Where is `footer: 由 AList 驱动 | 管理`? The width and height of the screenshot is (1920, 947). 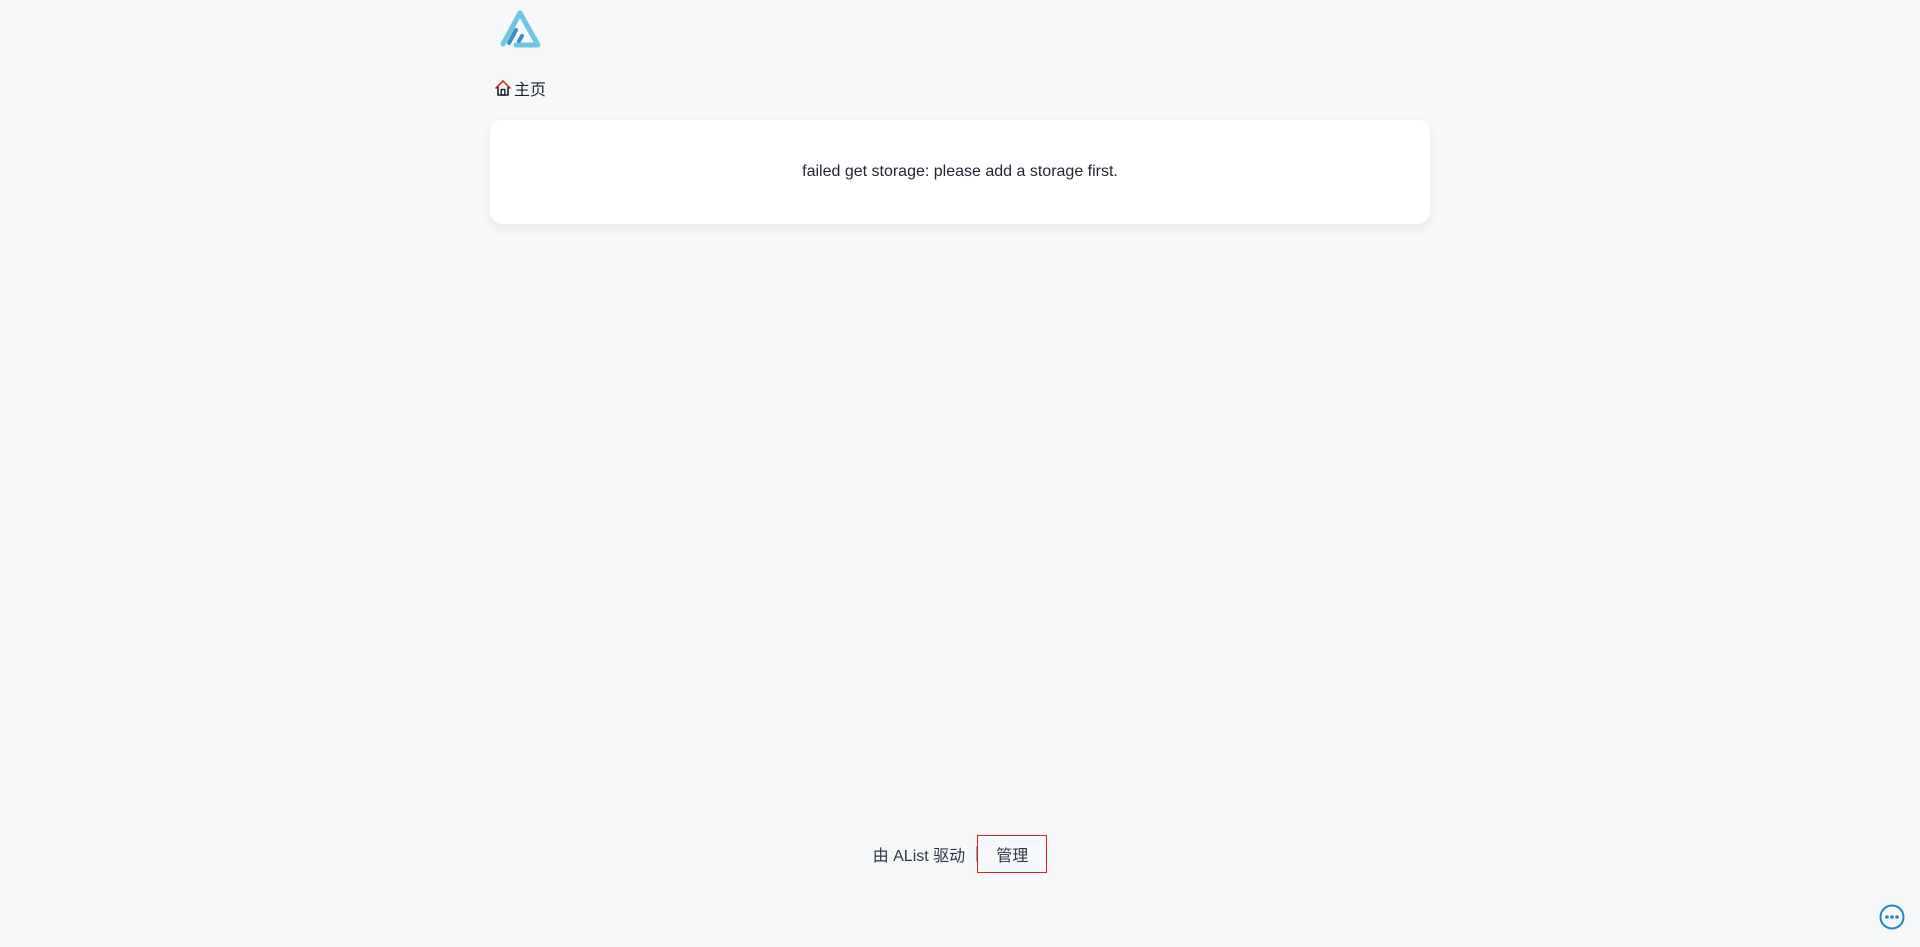
footer: 由 AList 驱动 | 管理 is located at coordinates (960, 854).